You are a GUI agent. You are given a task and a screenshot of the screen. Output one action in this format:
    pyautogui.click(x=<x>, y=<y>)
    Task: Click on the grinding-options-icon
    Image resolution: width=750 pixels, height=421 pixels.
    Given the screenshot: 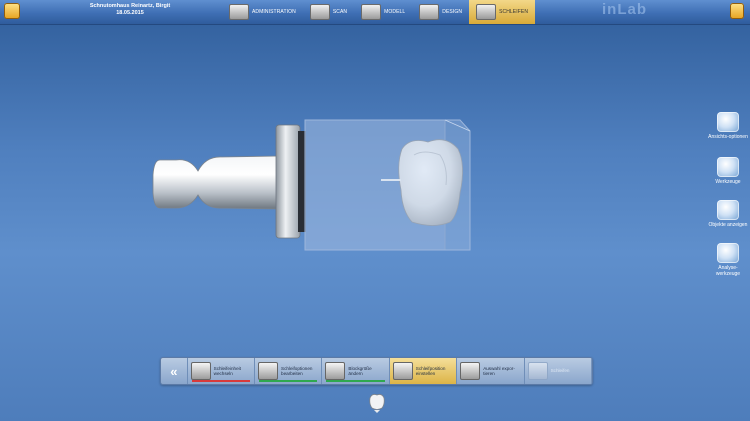 What is the action you would take?
    pyautogui.click(x=268, y=371)
    